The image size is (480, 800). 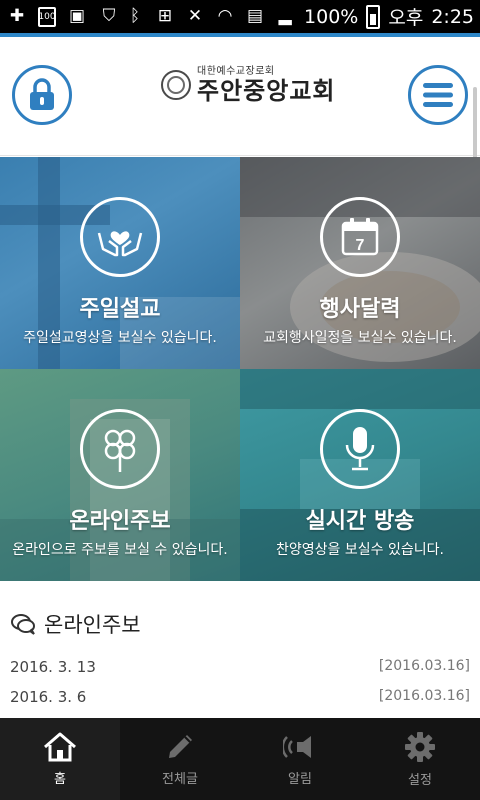 I want to click on home-icon, so click(x=60, y=746).